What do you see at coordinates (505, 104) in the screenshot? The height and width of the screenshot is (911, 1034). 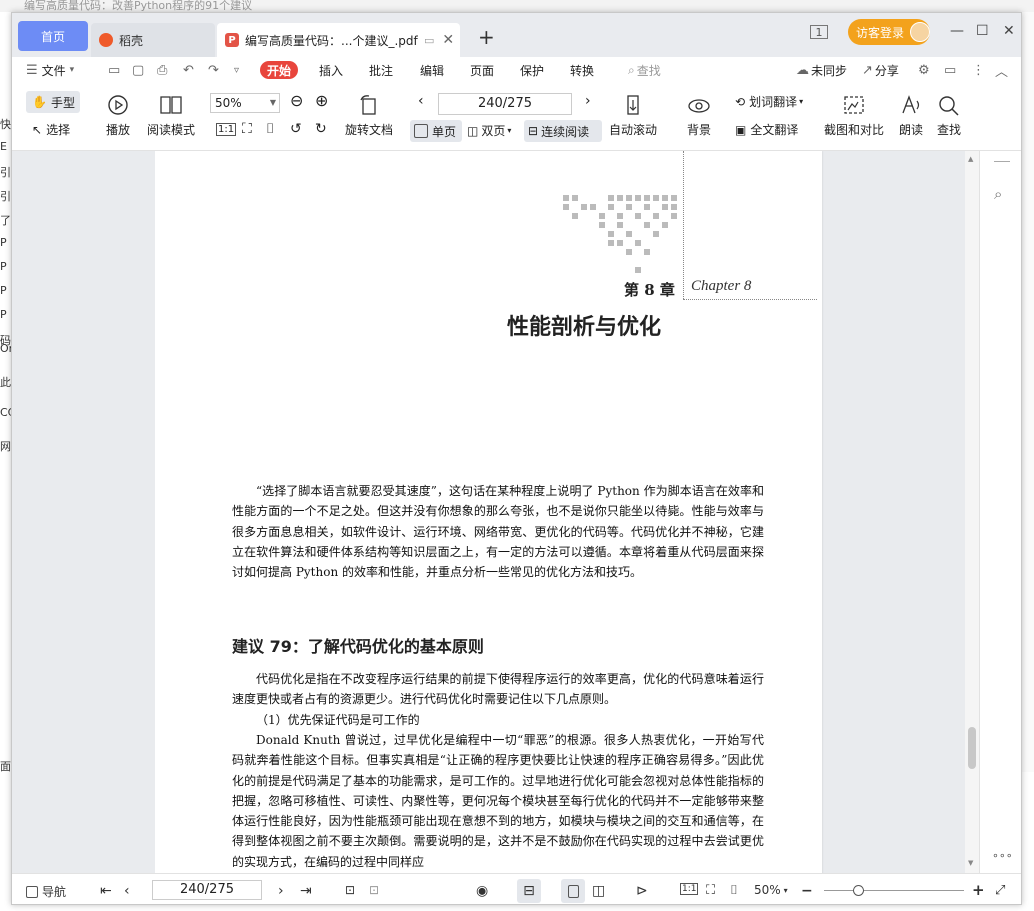 I see `page-number-input: 240/275` at bounding box center [505, 104].